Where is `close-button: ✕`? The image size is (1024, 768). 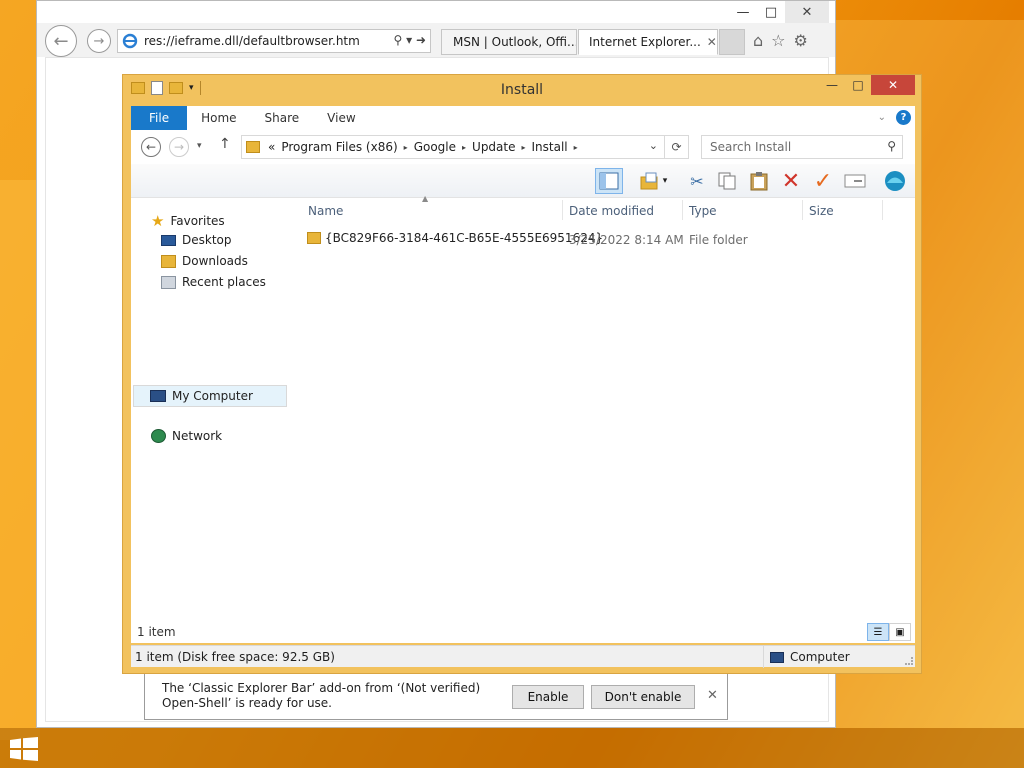
close-button: ✕ is located at coordinates (893, 85).